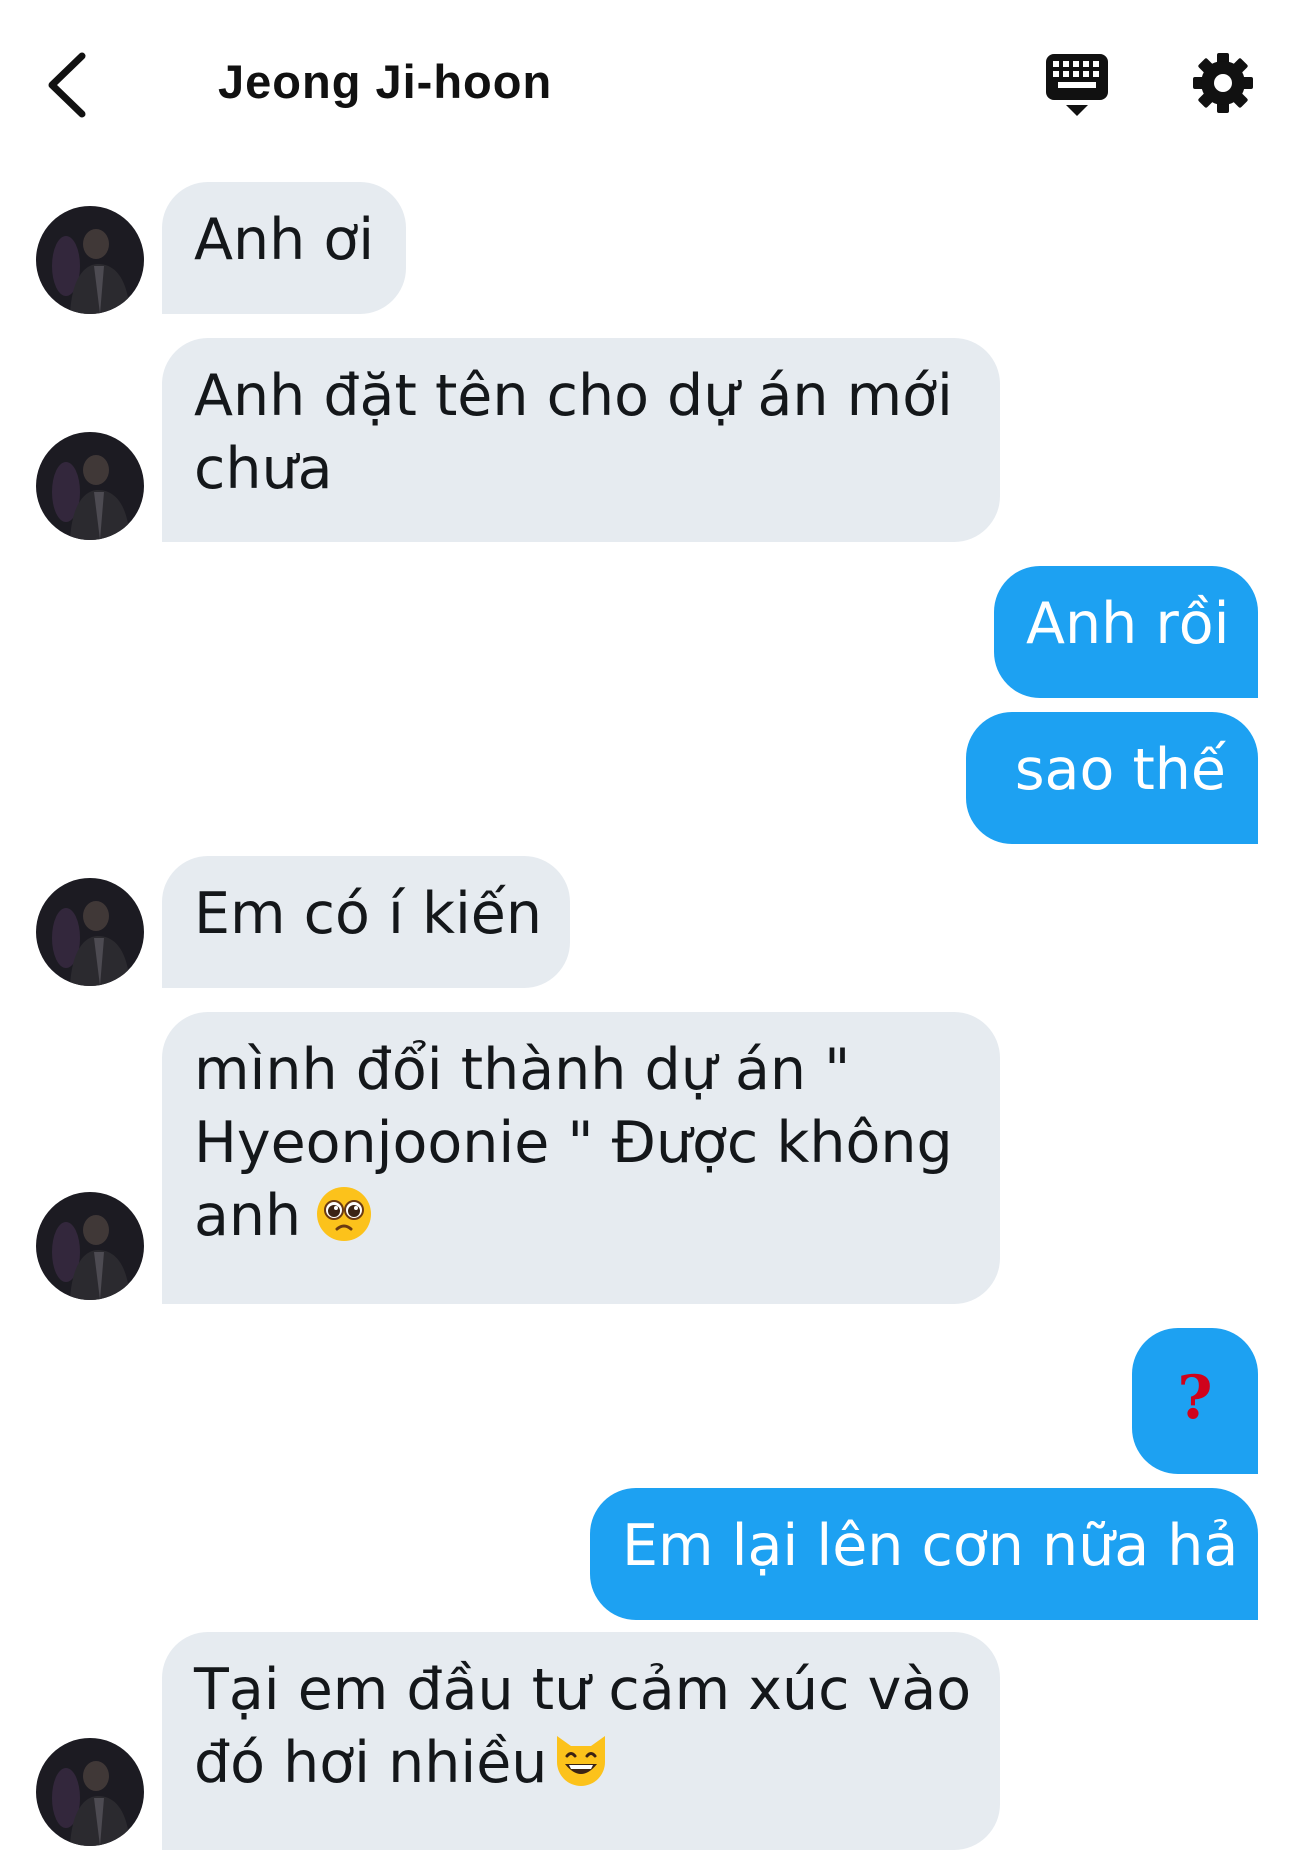  I want to click on message-text: Anh đặt tên cho dự án mới, so click(573, 396).